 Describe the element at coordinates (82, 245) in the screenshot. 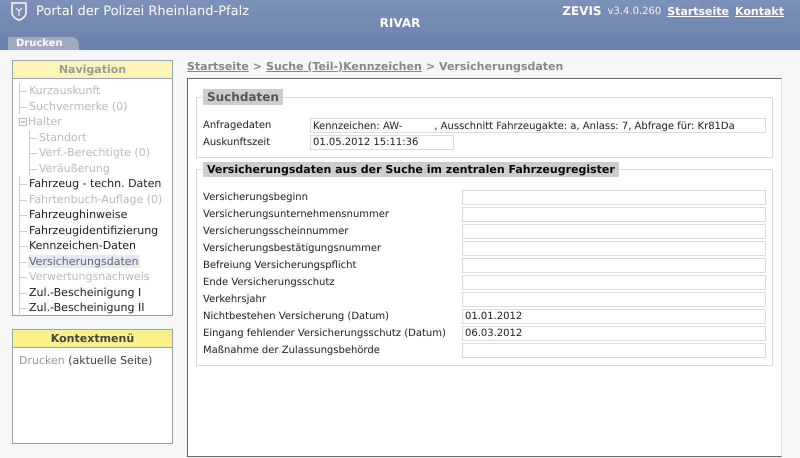

I see `nav-item: Kennzeichen-Daten` at that location.